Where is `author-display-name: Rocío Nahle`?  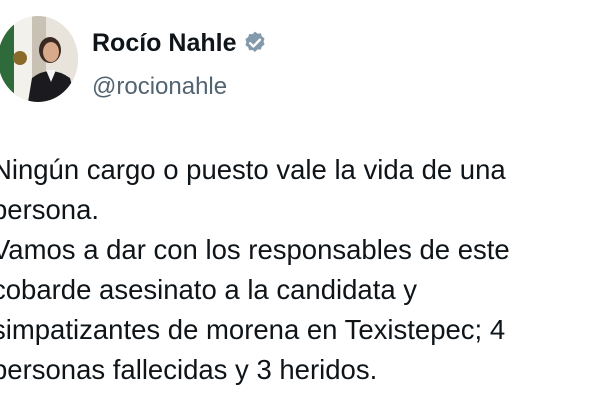
author-display-name: Rocío Nahle is located at coordinates (164, 43).